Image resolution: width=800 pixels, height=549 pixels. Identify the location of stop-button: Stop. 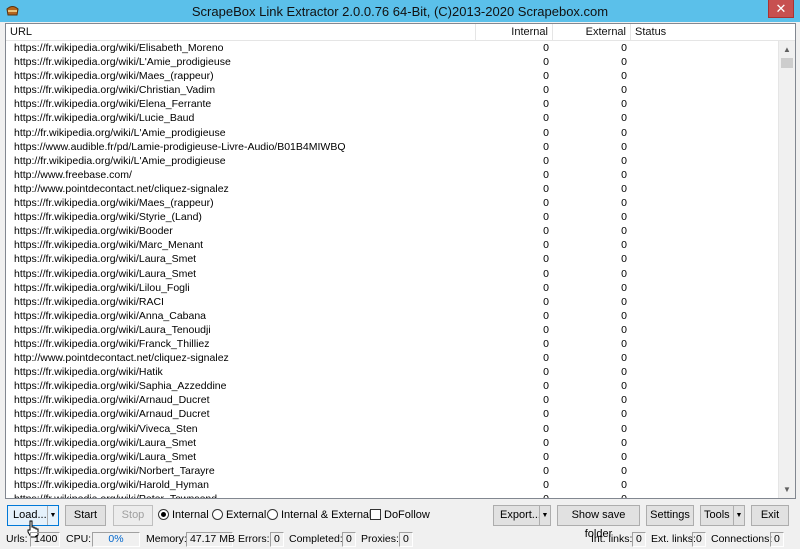
(133, 515).